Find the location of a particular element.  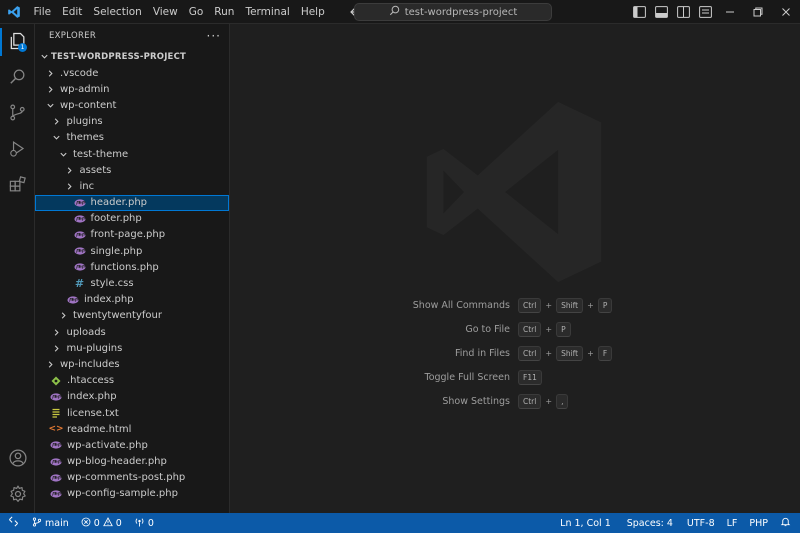

tree-file: license.txt is located at coordinates (132, 413).